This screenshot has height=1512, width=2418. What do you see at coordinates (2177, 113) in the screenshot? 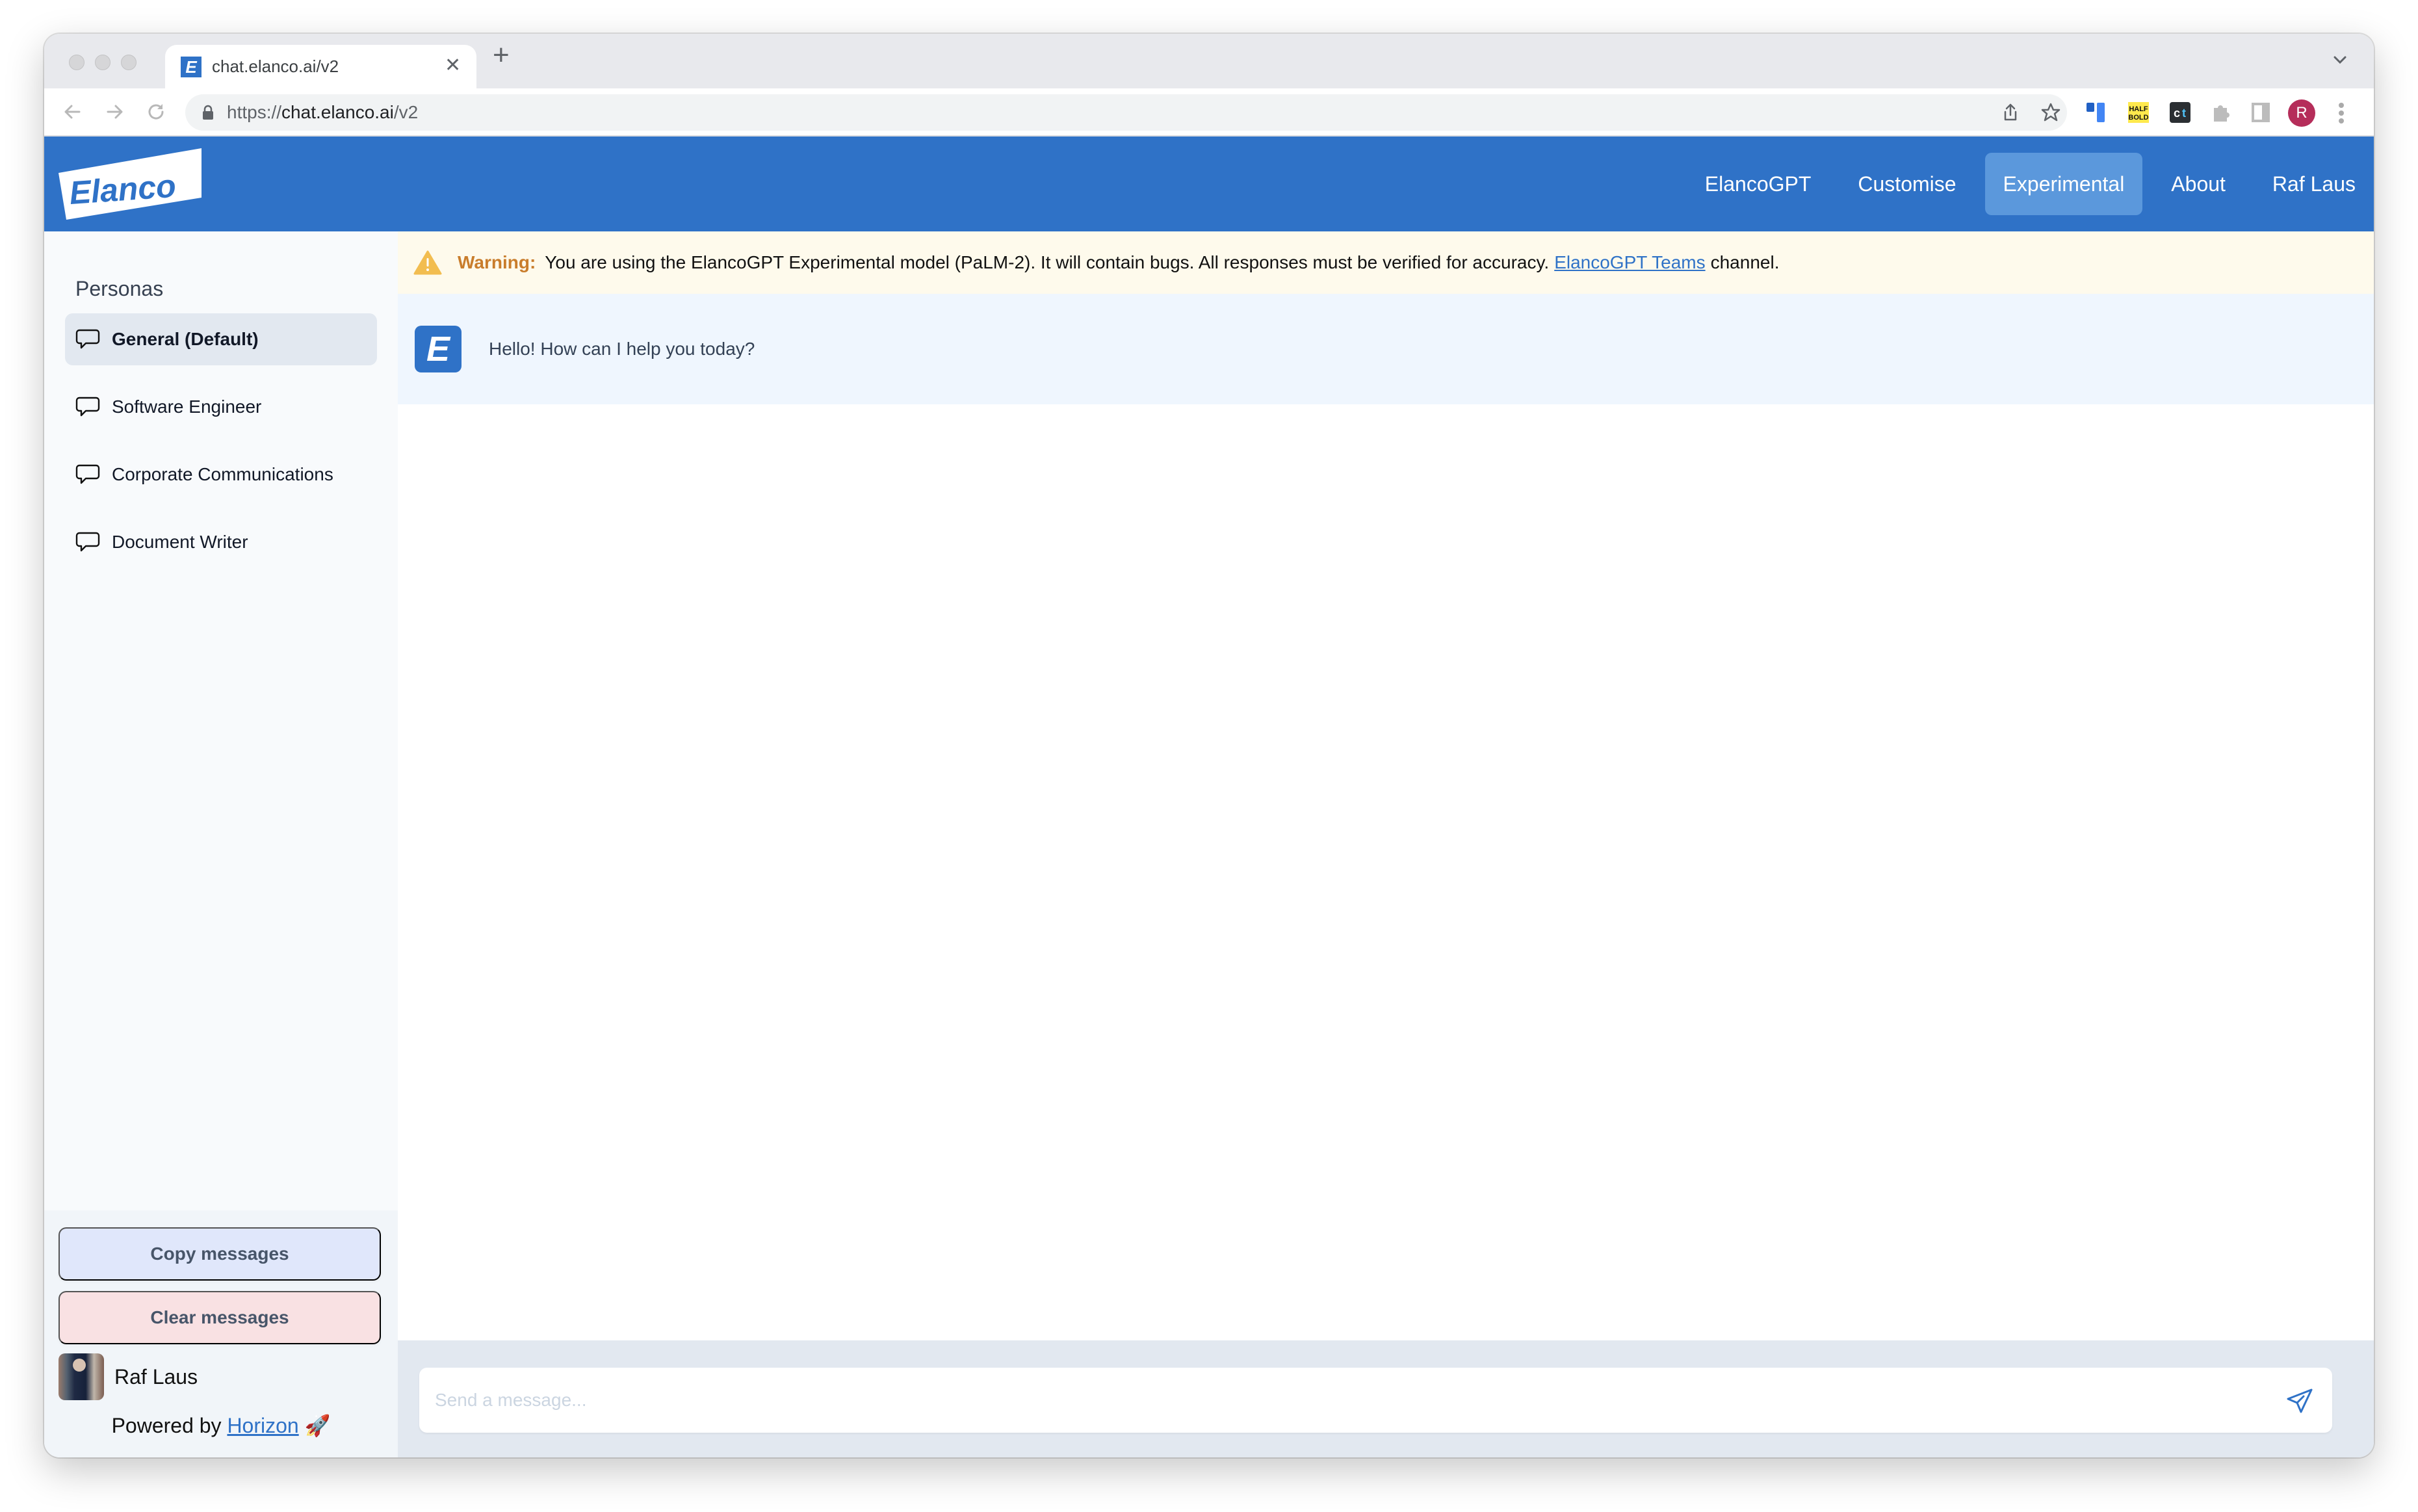
I see `svg-text: c` at bounding box center [2177, 113].